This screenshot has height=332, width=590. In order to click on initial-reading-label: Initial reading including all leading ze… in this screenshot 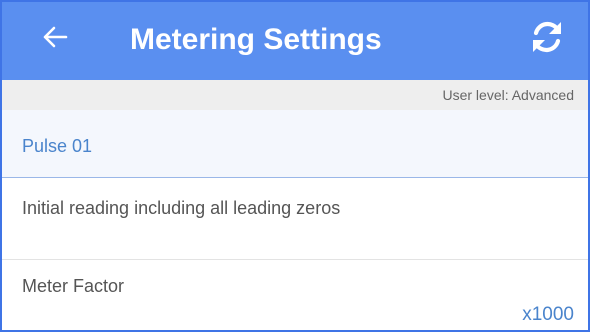, I will do `click(181, 208)`.